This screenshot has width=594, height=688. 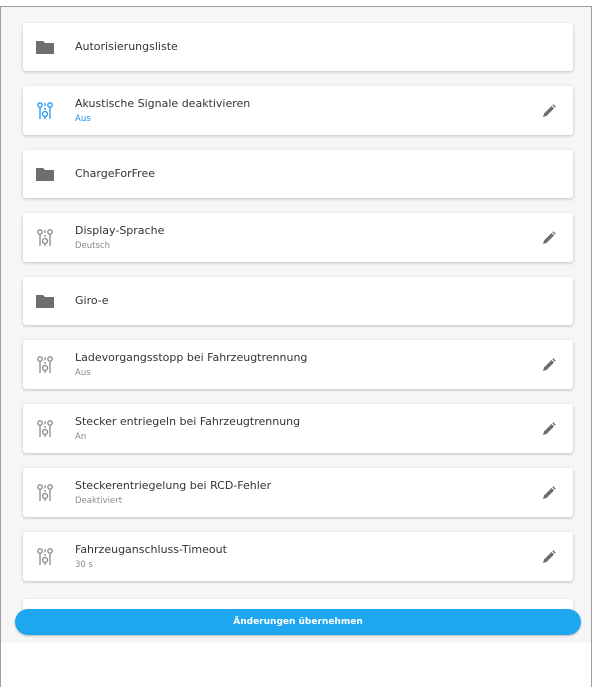 What do you see at coordinates (298, 174) in the screenshot?
I see `list-item-chargeforfree: ChargeForFree` at bounding box center [298, 174].